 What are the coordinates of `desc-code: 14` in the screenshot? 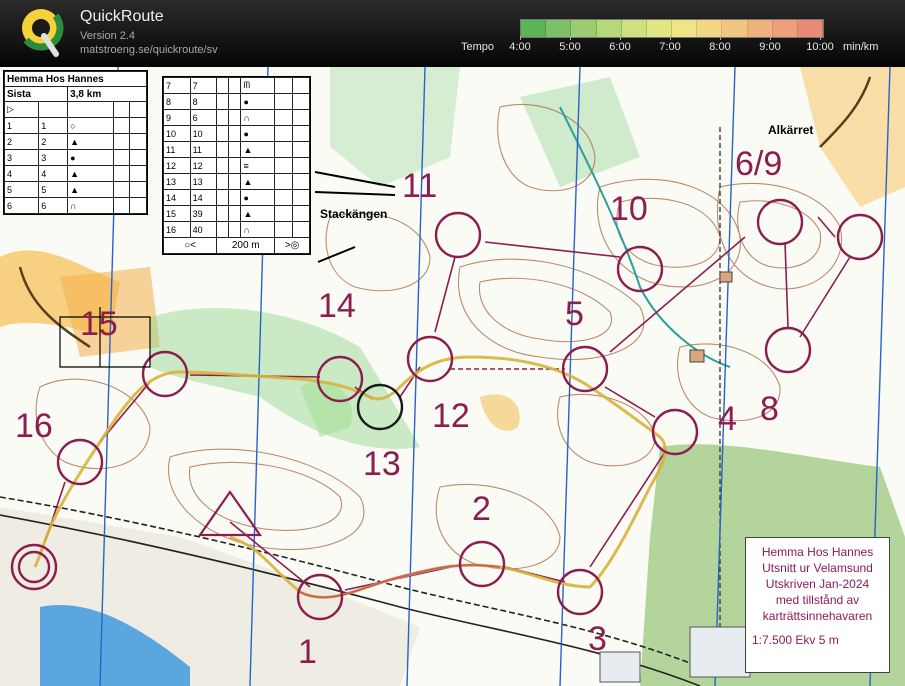 It's located at (203, 197).